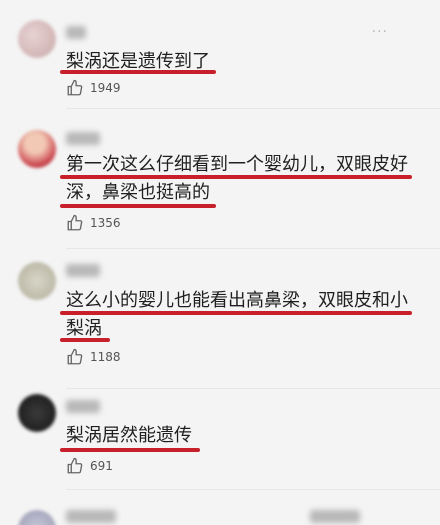 The image size is (440, 525). What do you see at coordinates (129, 435) in the screenshot?
I see `comment-text: 梨涡居然能遗传` at bounding box center [129, 435].